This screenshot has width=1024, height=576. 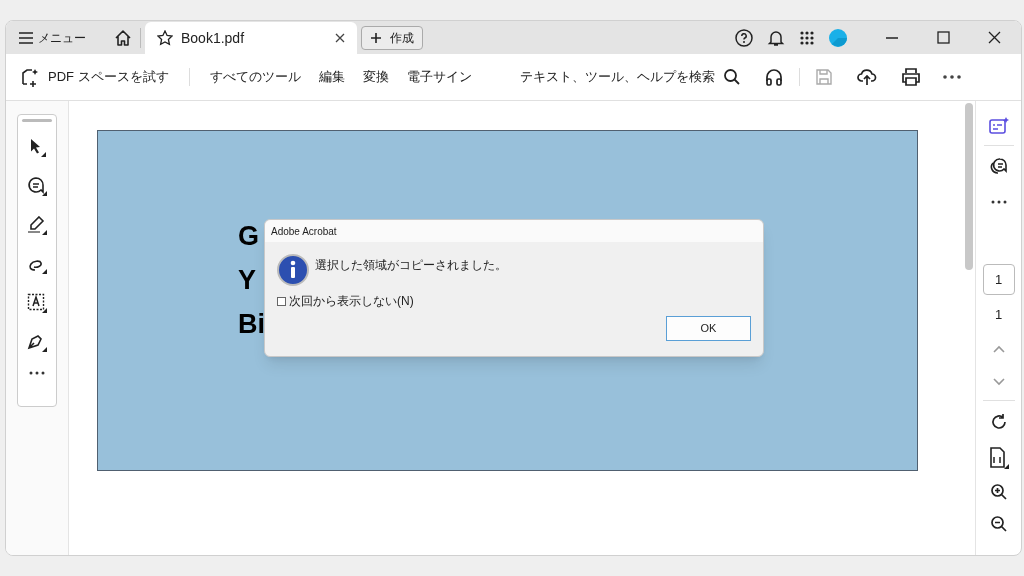 What do you see at coordinates (30, 77) in the screenshot?
I see `sparkle-document-icon` at bounding box center [30, 77].